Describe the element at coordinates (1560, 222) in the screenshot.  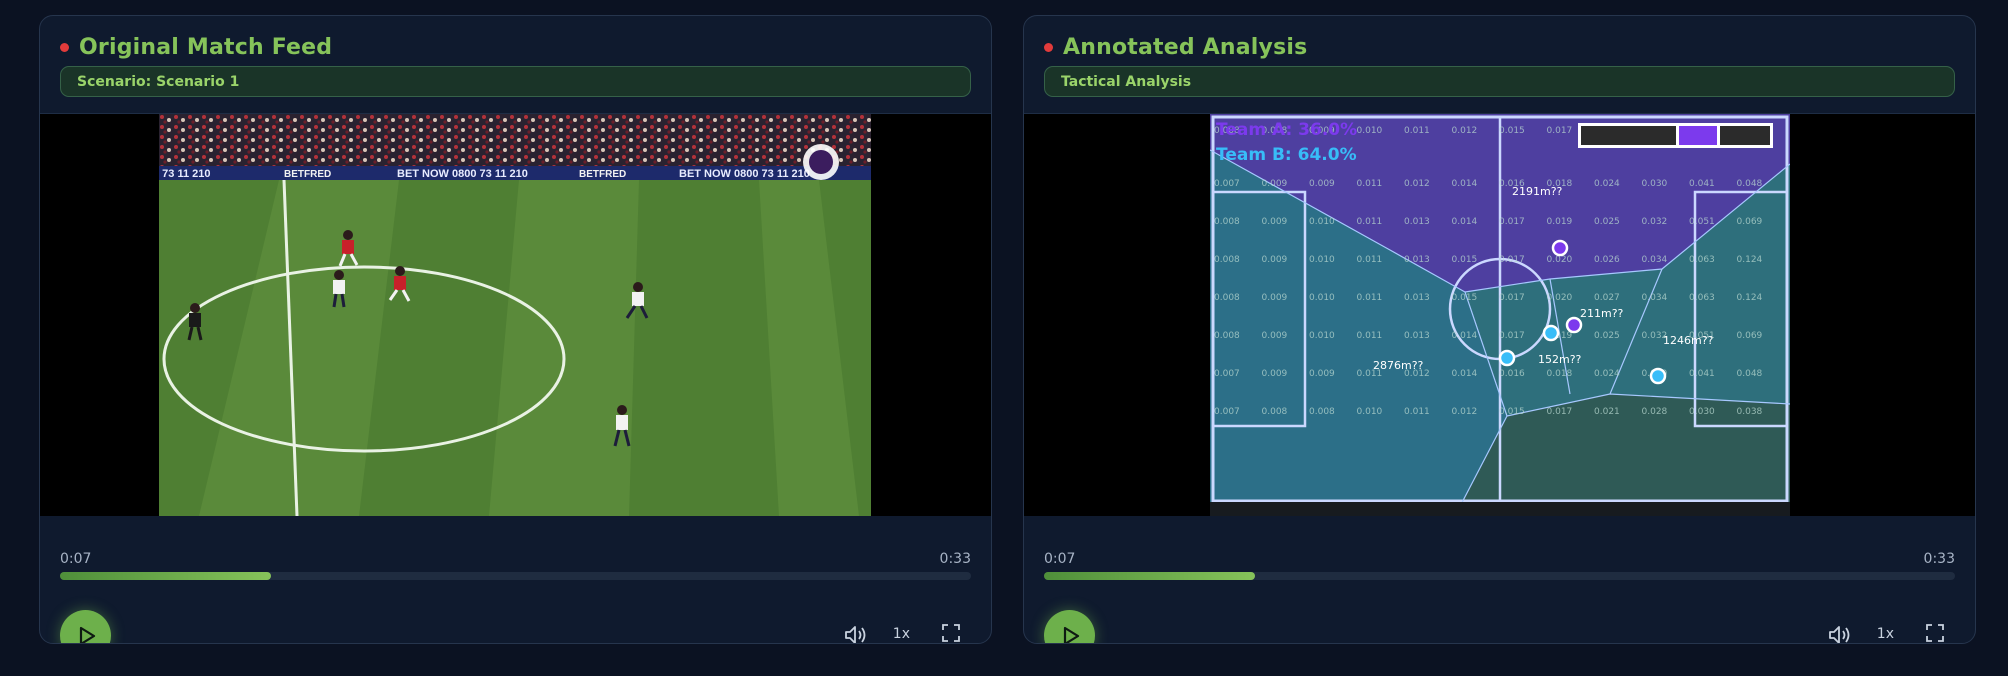
I see `grid-value: 0.019` at that location.